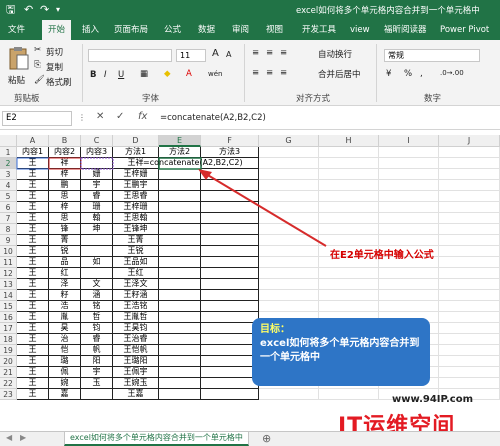  What do you see at coordinates (136, 306) in the screenshot?
I see `table-cell: 王浩铭` at bounding box center [136, 306].